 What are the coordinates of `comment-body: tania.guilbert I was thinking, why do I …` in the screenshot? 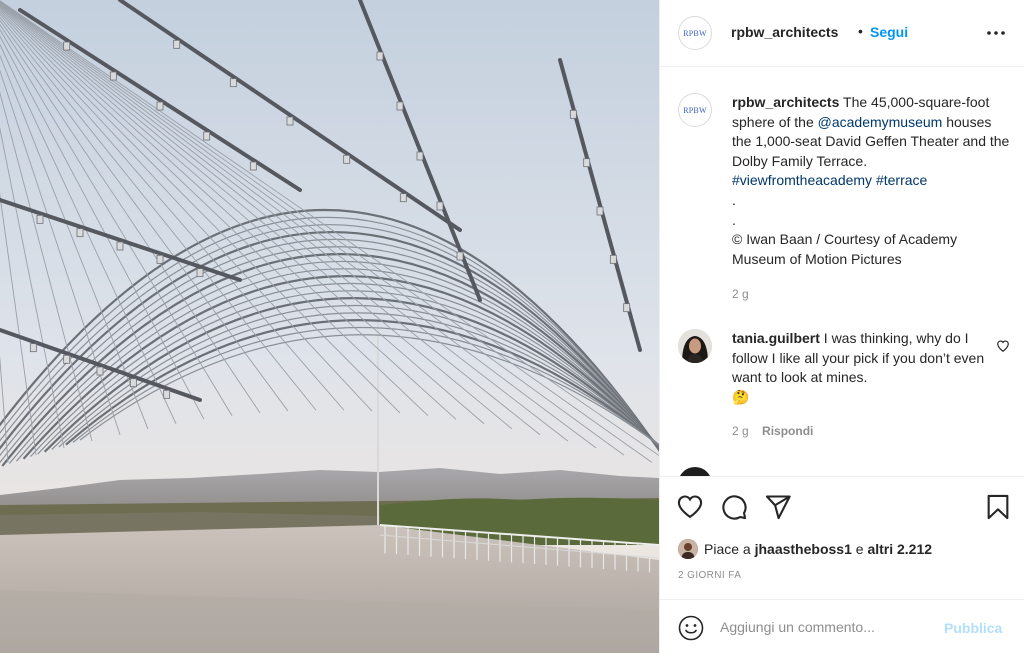 It's located at (860, 368).